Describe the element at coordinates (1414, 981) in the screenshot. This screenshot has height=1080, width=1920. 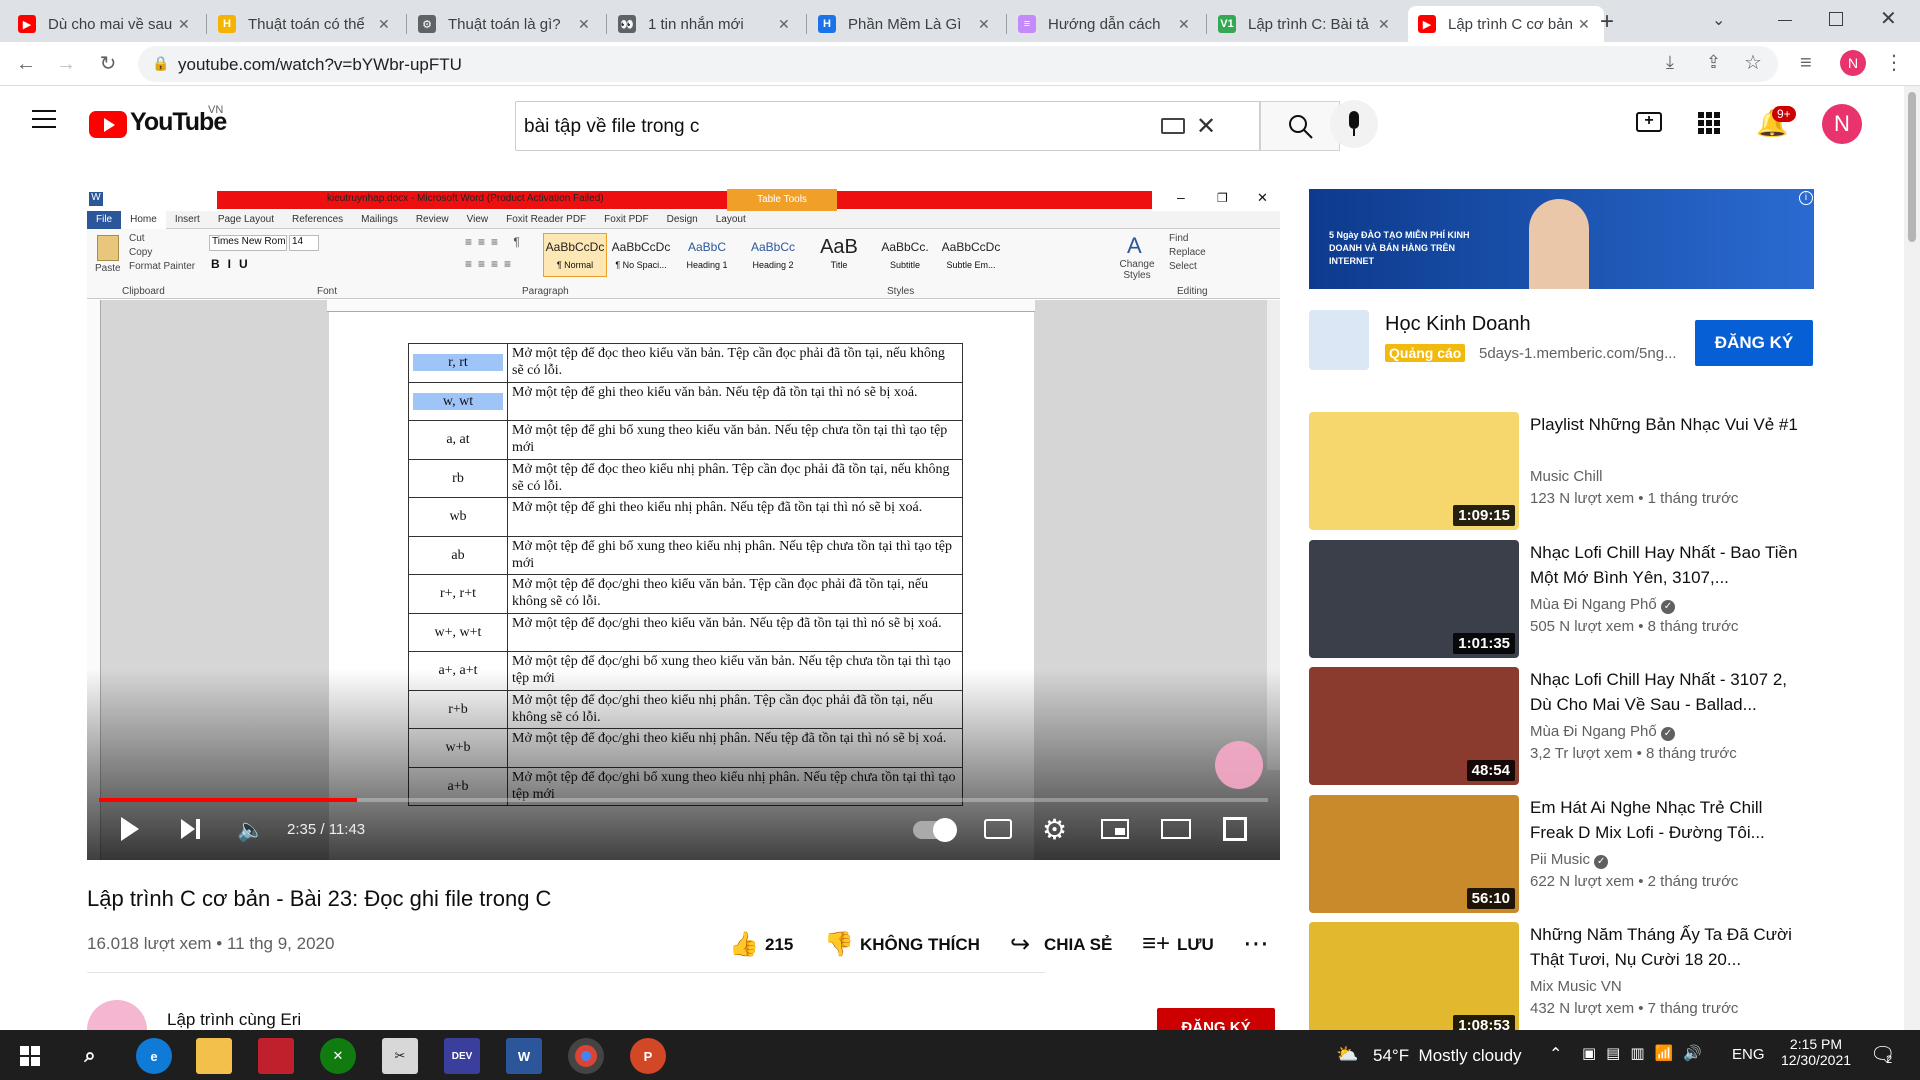
I see `video-thumbnail: 1:08:53` at that location.